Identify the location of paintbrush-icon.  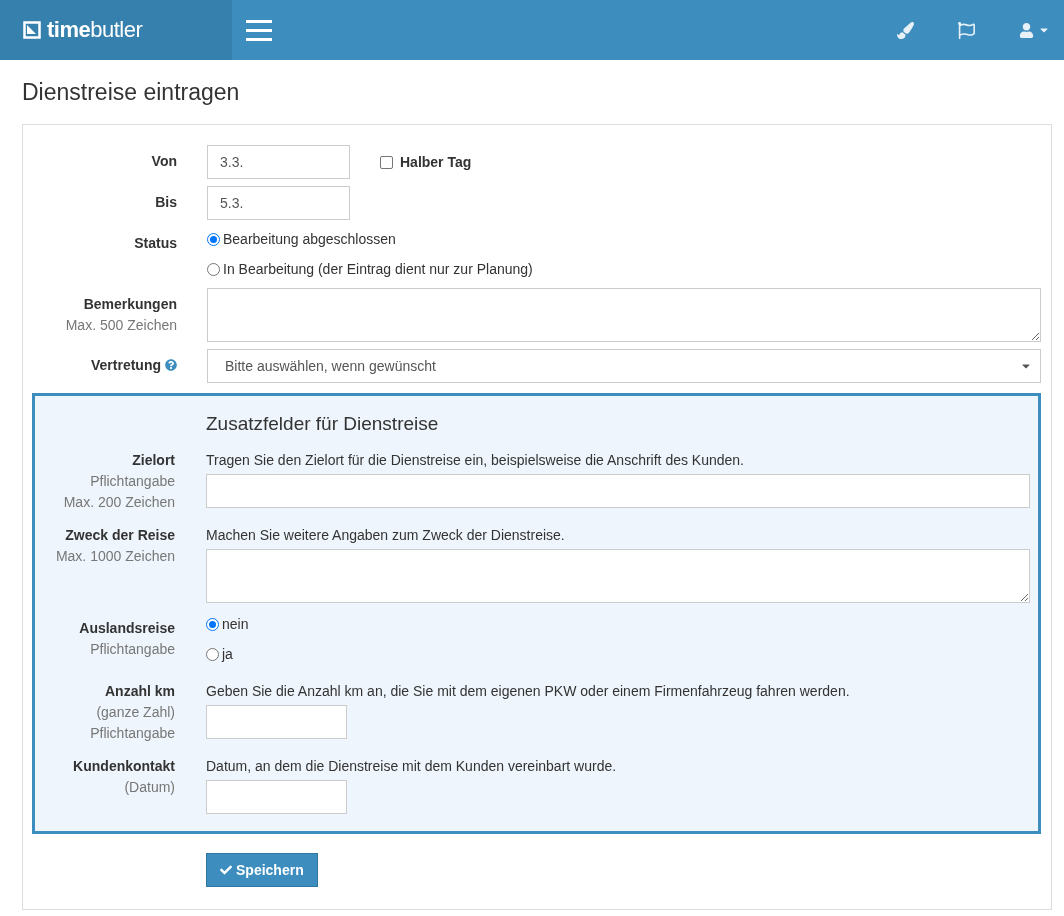
(905, 30).